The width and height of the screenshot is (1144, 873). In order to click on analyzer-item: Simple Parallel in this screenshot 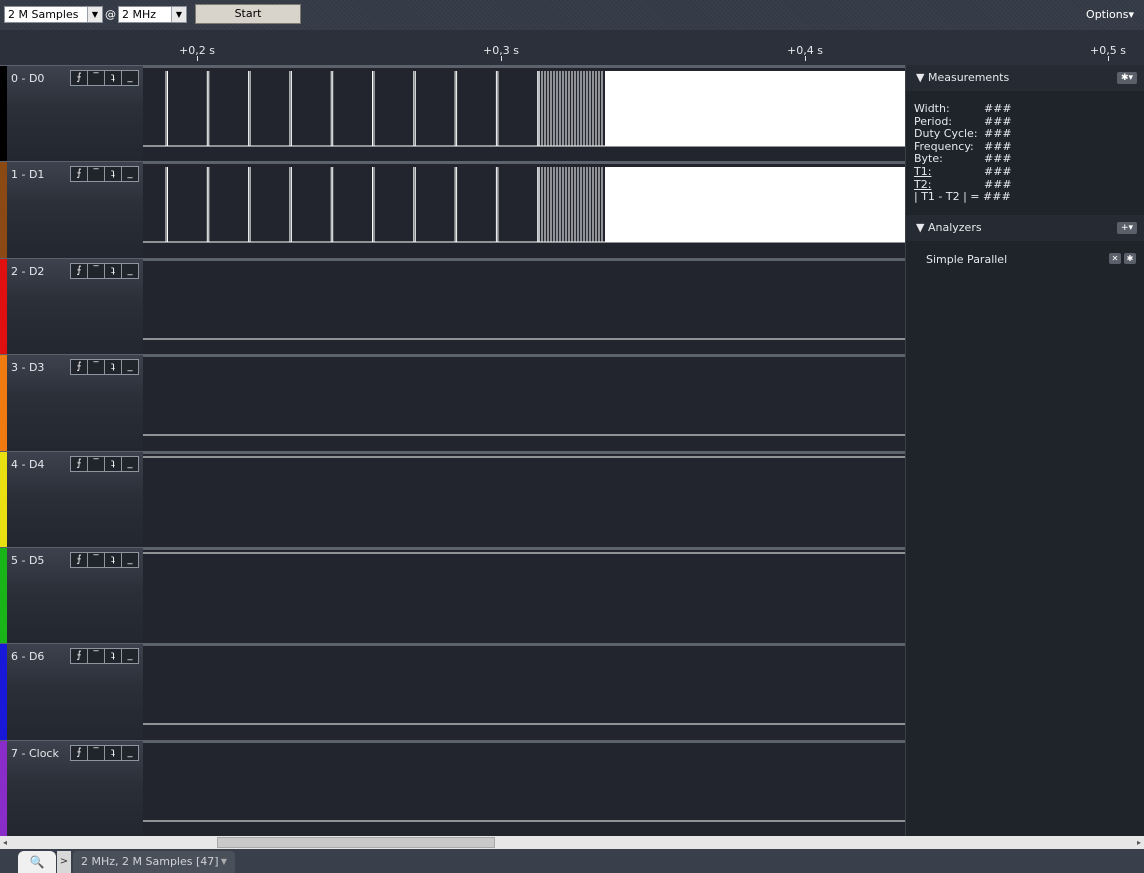, I will do `click(966, 259)`.